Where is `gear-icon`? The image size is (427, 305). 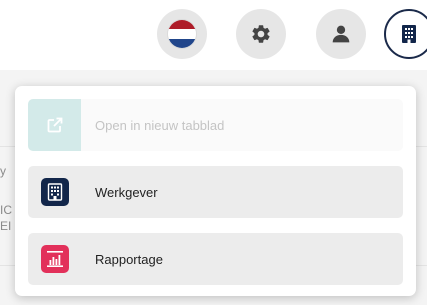 gear-icon is located at coordinates (261, 34).